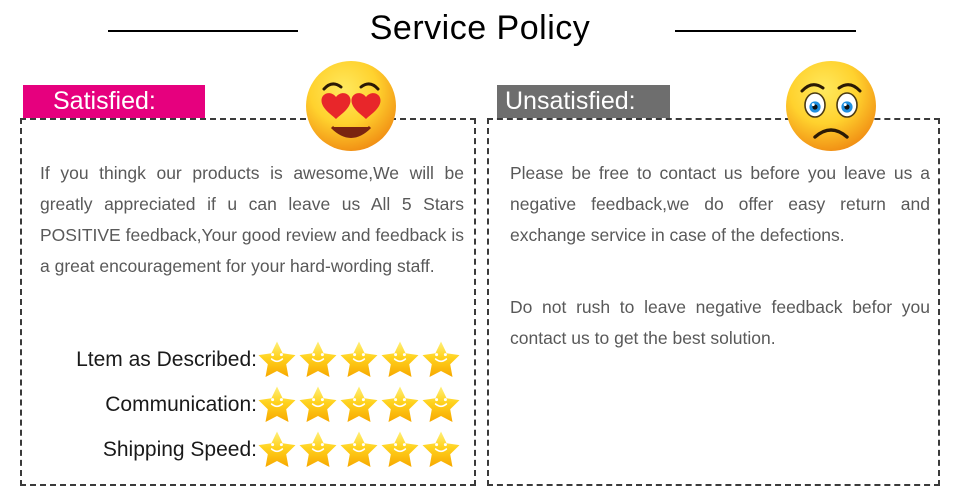  Describe the element at coordinates (114, 101) in the screenshot. I see `satisfied-banner: Satisfied:` at that location.